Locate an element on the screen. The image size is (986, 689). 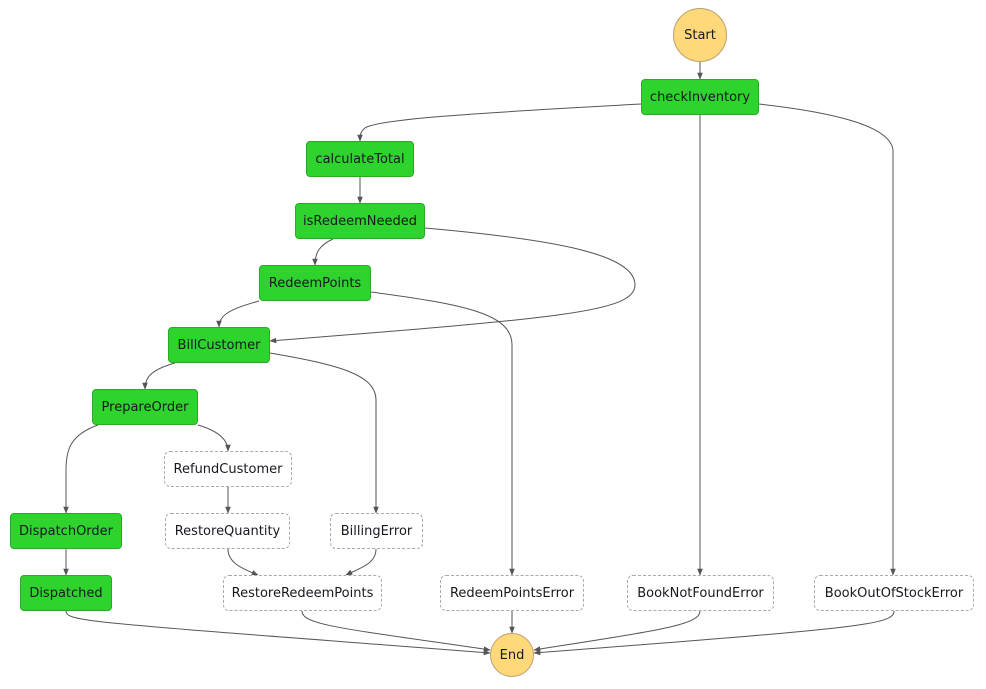
edge-restoreredeempoints-to-end is located at coordinates (396, 631).